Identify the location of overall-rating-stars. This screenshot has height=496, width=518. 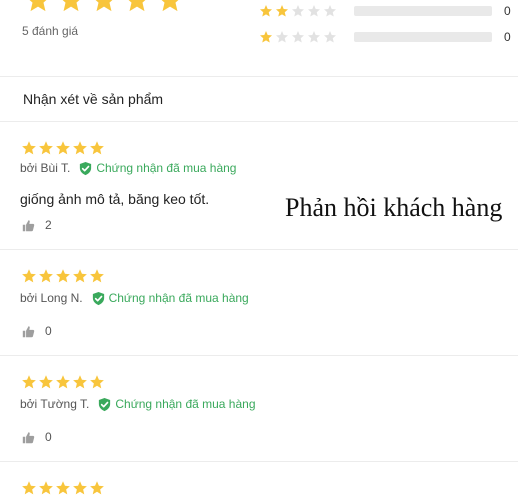
(104, 8).